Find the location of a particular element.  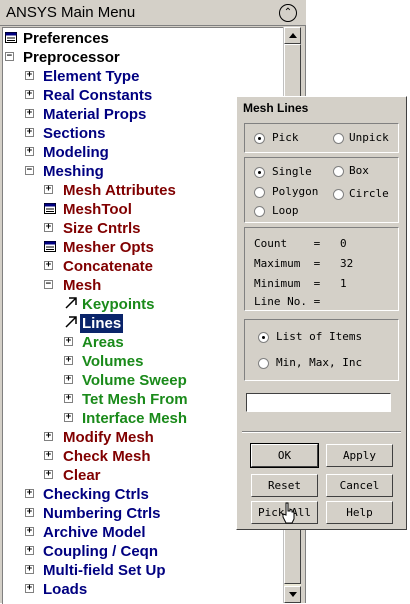

tree-item-label: Clear is located at coordinates (82, 475).